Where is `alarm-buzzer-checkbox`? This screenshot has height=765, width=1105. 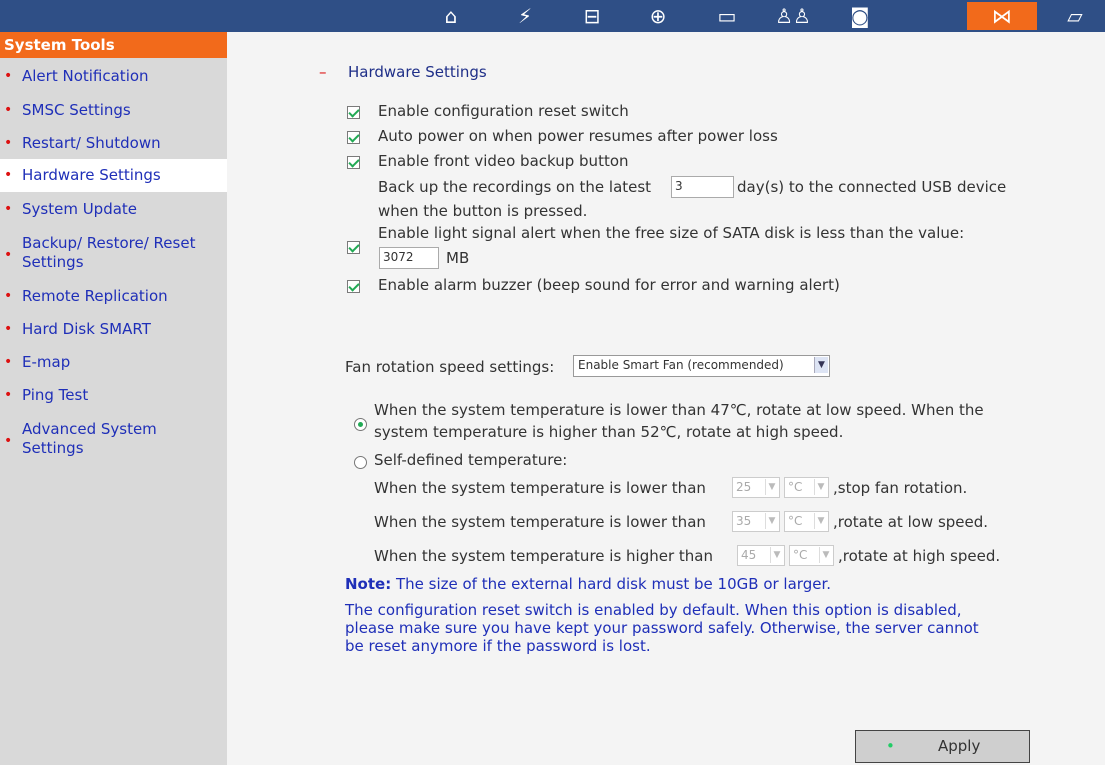
alarm-buzzer-checkbox is located at coordinates (353, 286).